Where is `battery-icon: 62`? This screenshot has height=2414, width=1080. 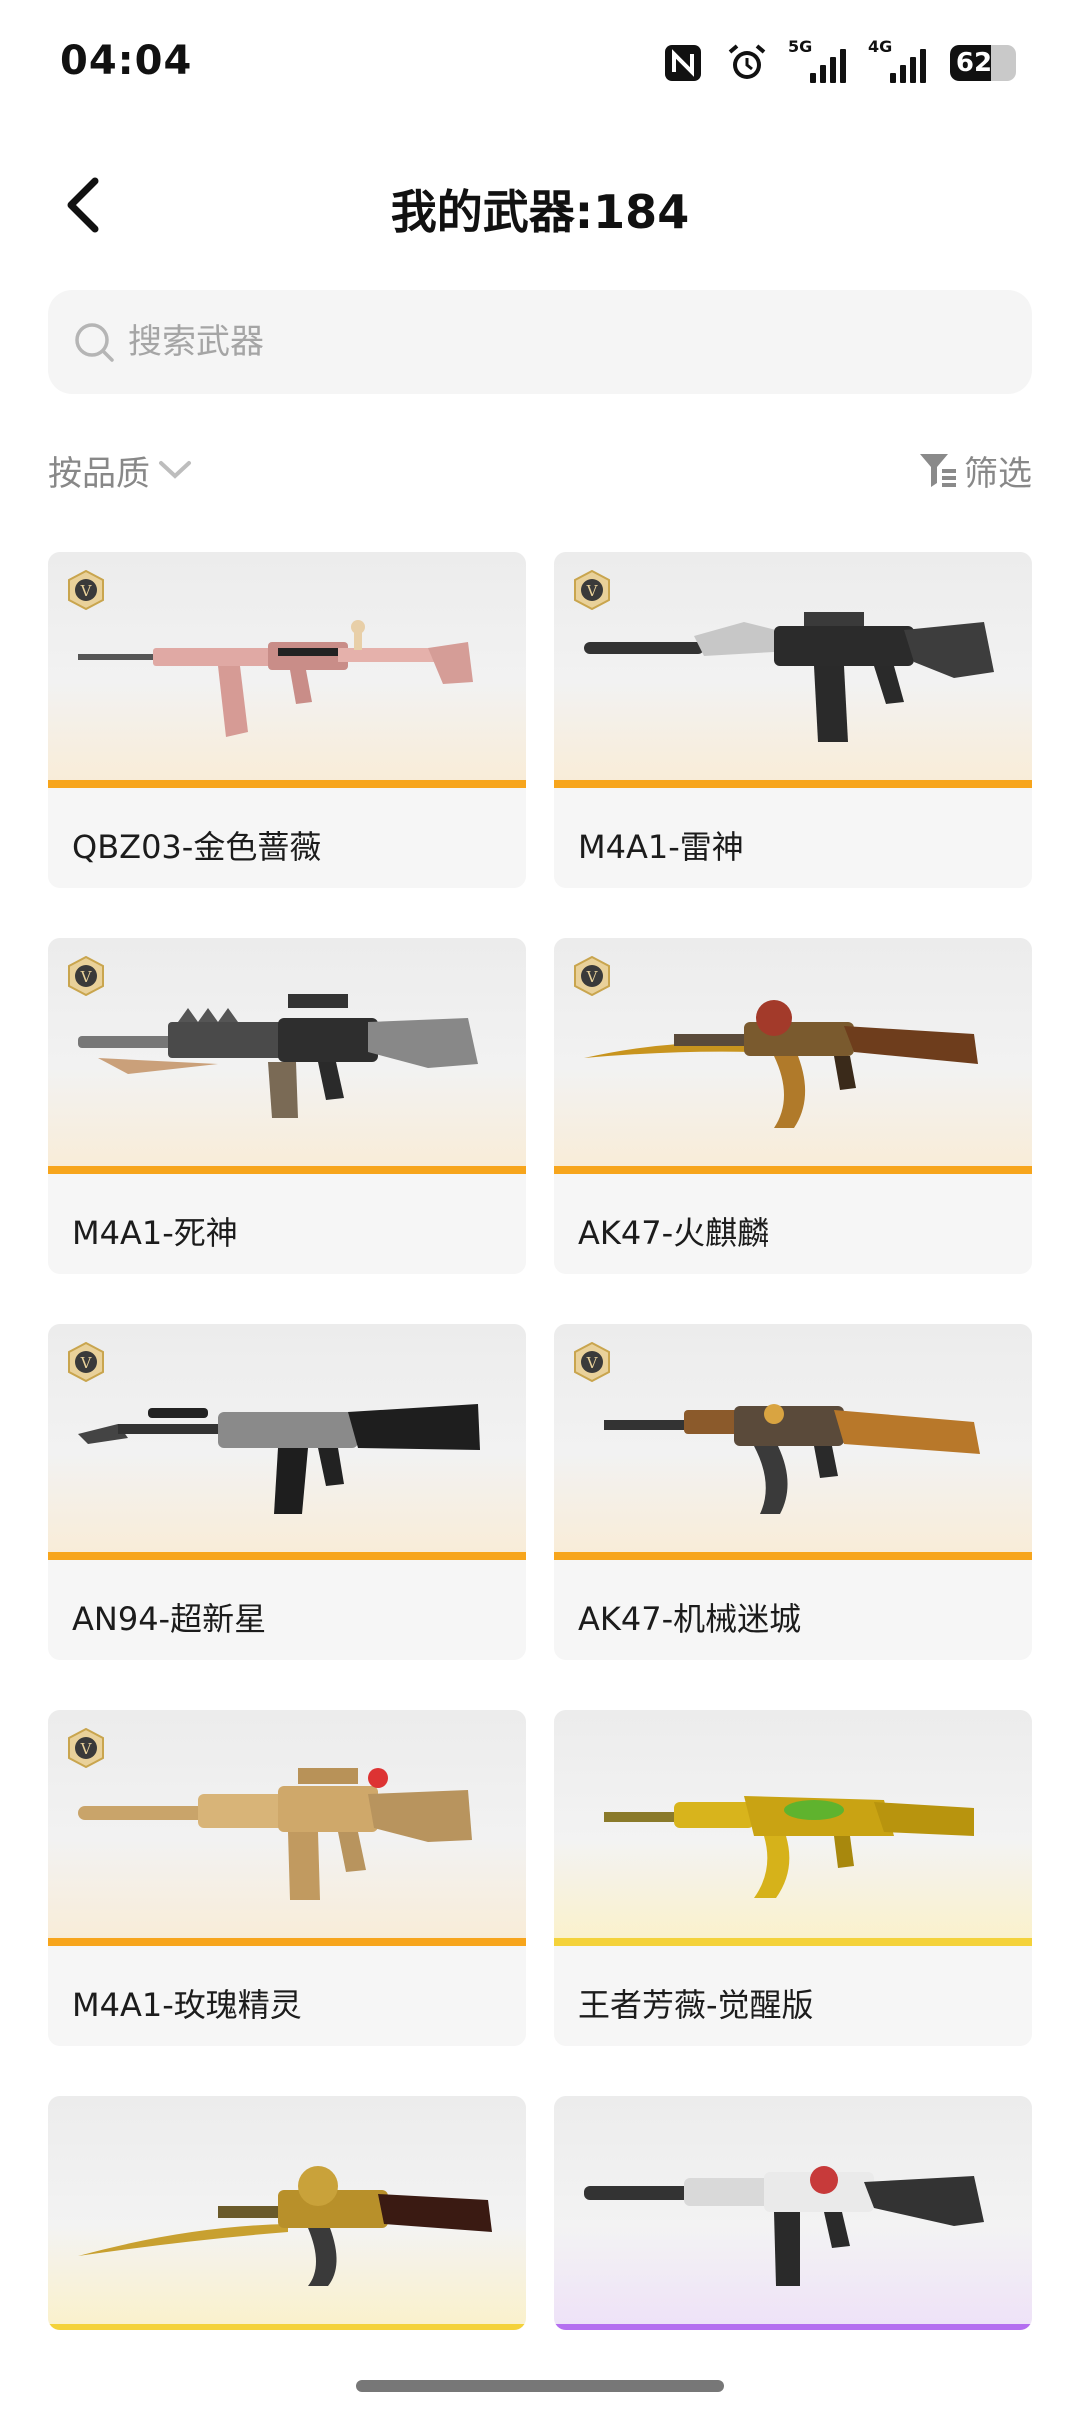 battery-icon: 62 is located at coordinates (983, 63).